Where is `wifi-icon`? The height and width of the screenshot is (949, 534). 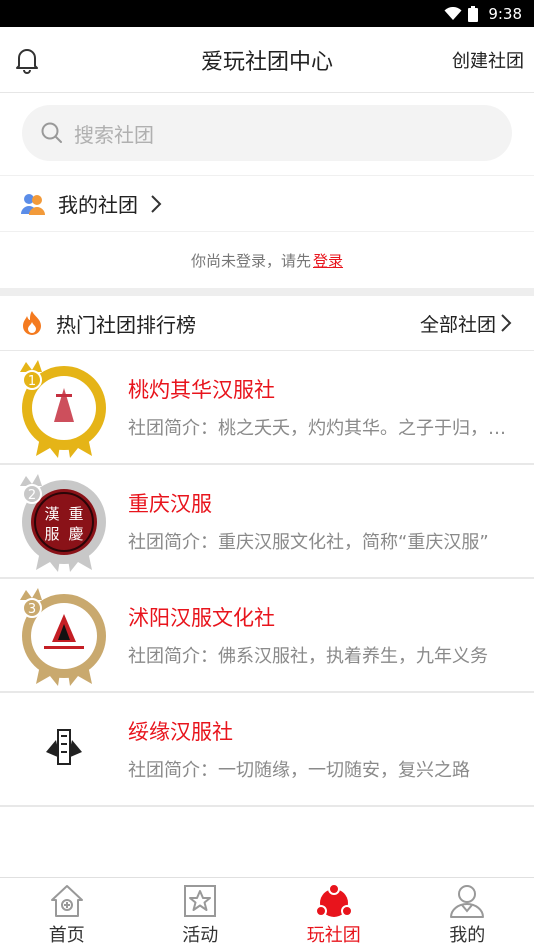 wifi-icon is located at coordinates (453, 13).